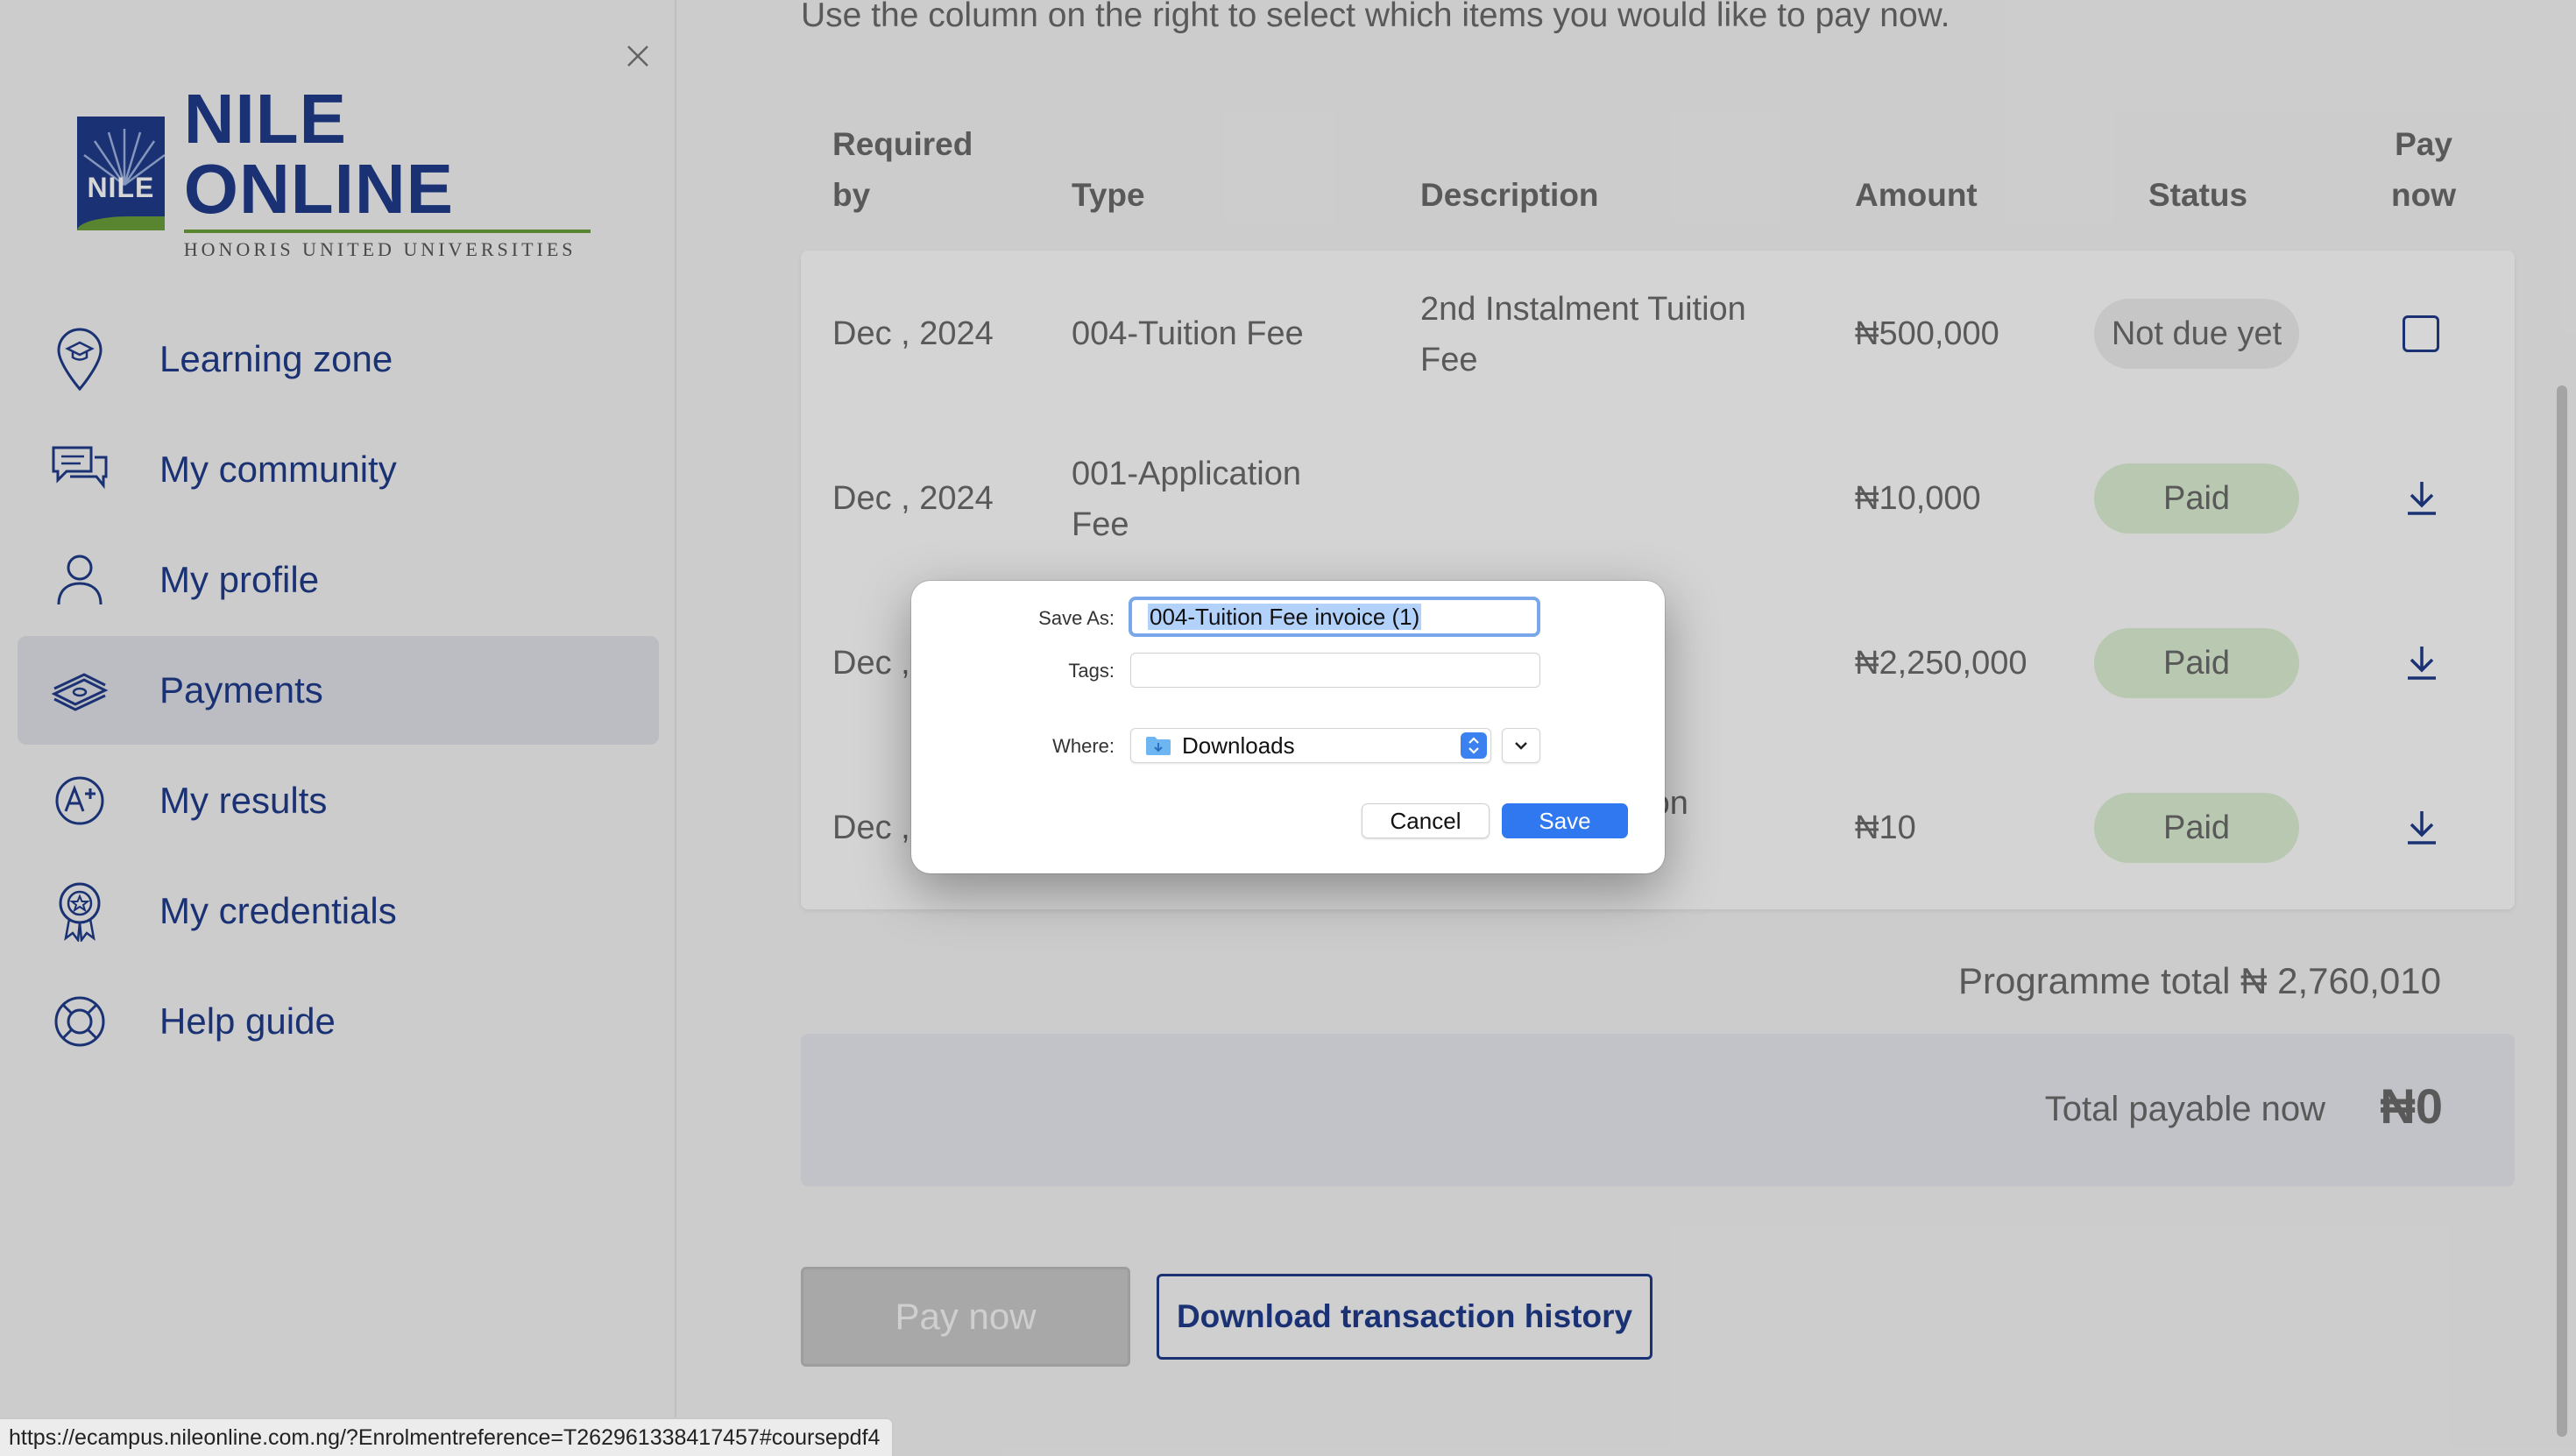 The height and width of the screenshot is (1456, 2576). I want to click on select-arrows-icon, so click(1474, 745).